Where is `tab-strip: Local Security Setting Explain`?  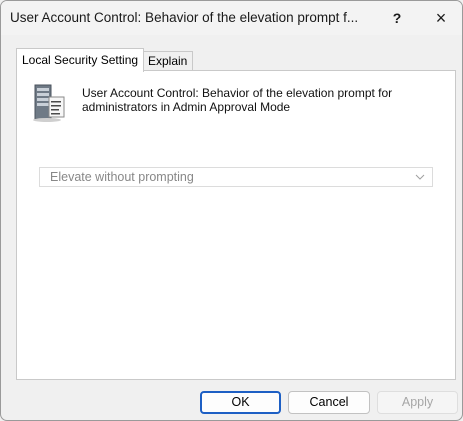
tab-strip: Local Security Setting Explain is located at coordinates (236, 60).